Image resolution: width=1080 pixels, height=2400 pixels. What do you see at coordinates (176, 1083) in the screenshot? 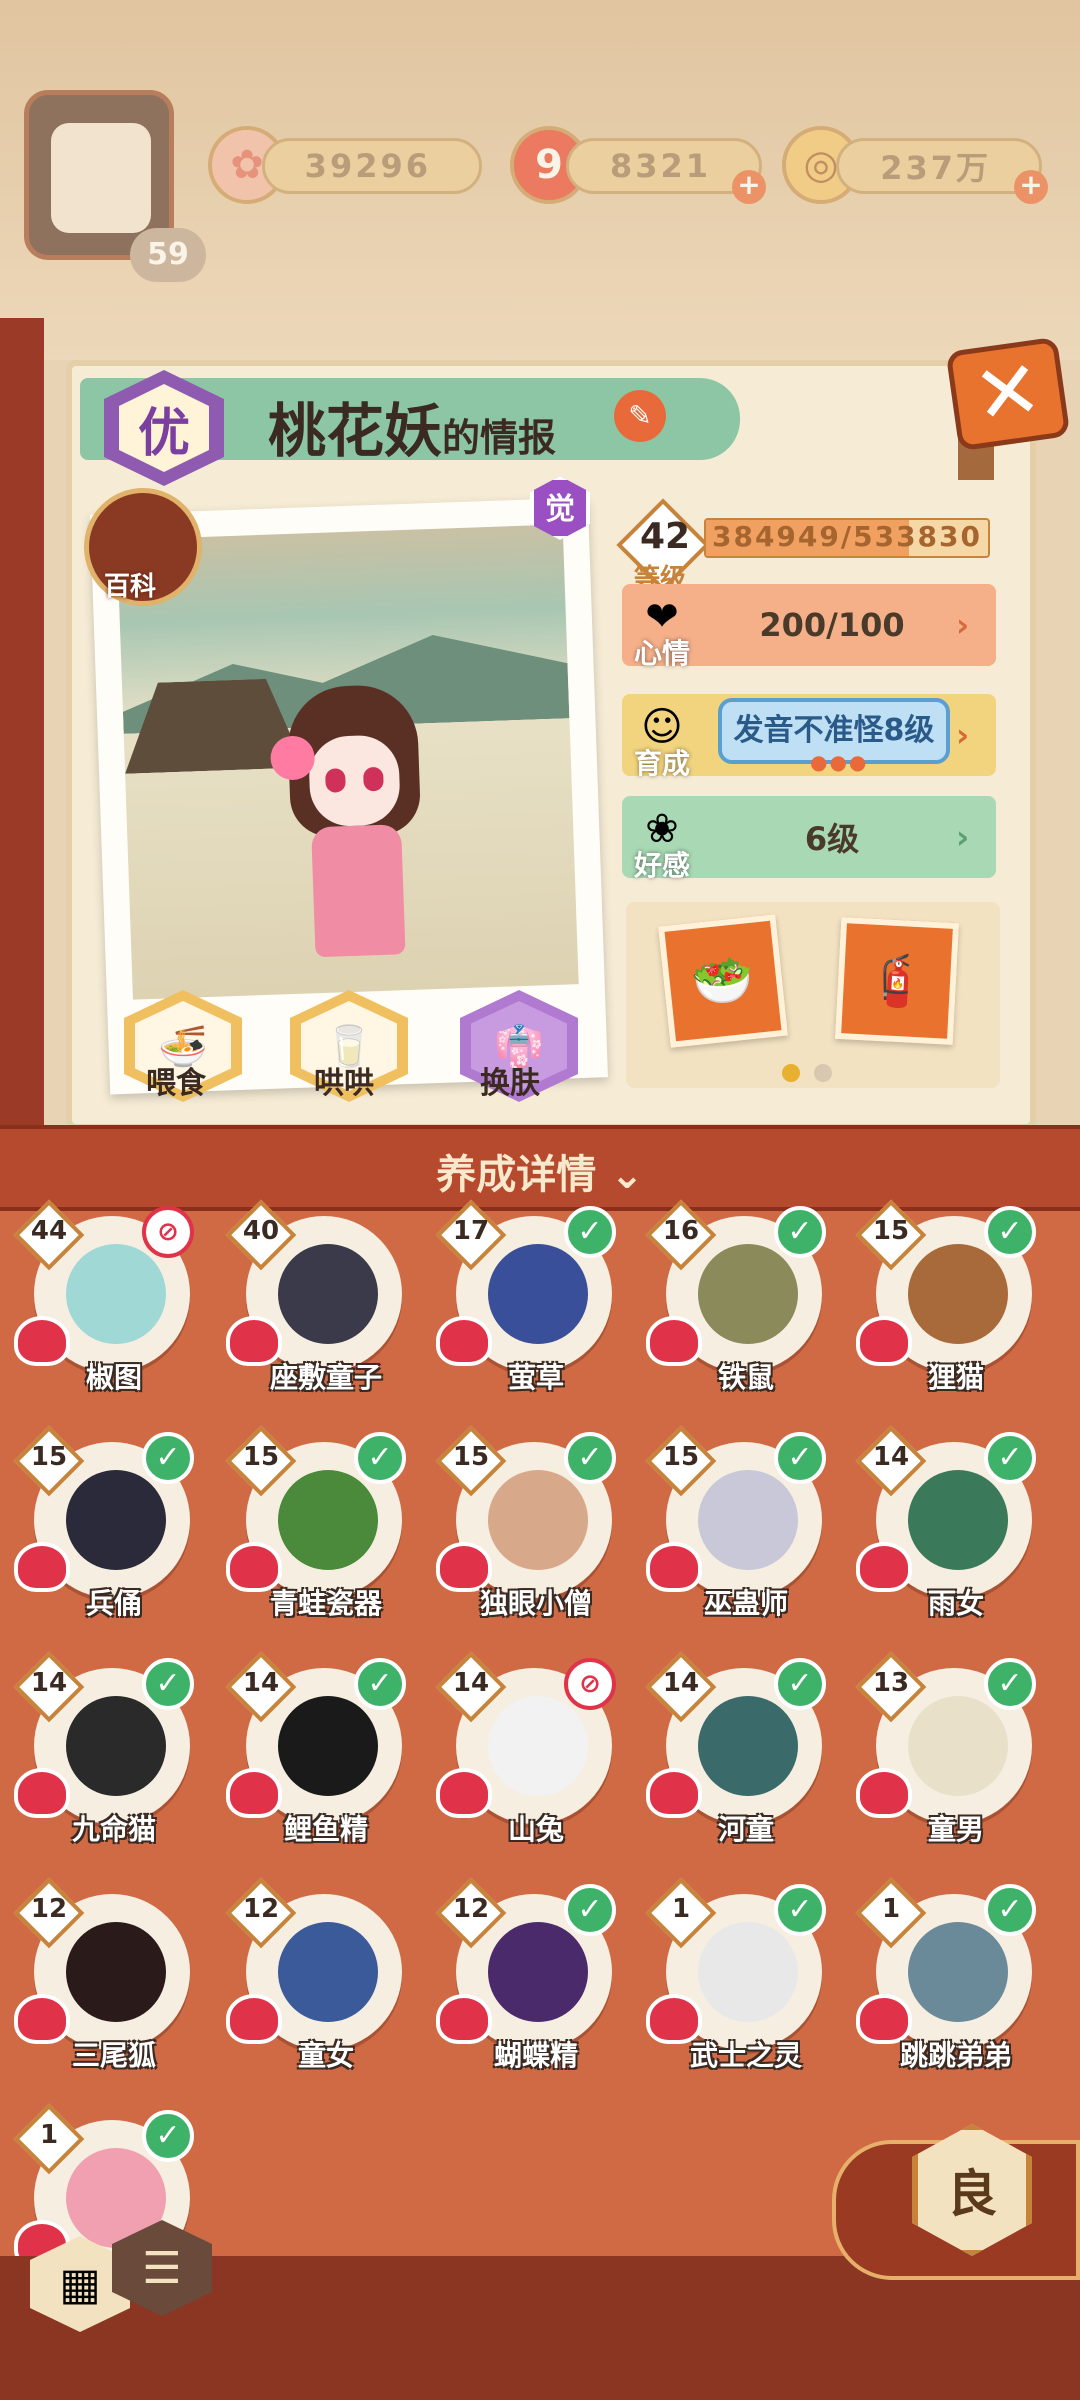
I see `feed-label: 喂食` at bounding box center [176, 1083].